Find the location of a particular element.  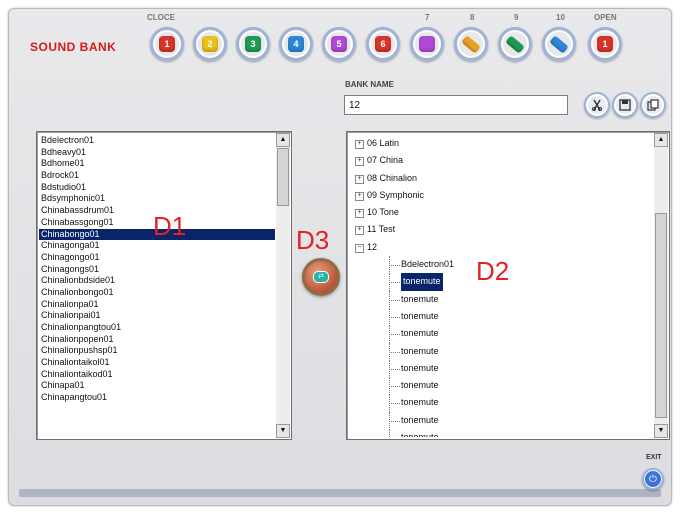

bank-button-number: 4 is located at coordinates (296, 44).